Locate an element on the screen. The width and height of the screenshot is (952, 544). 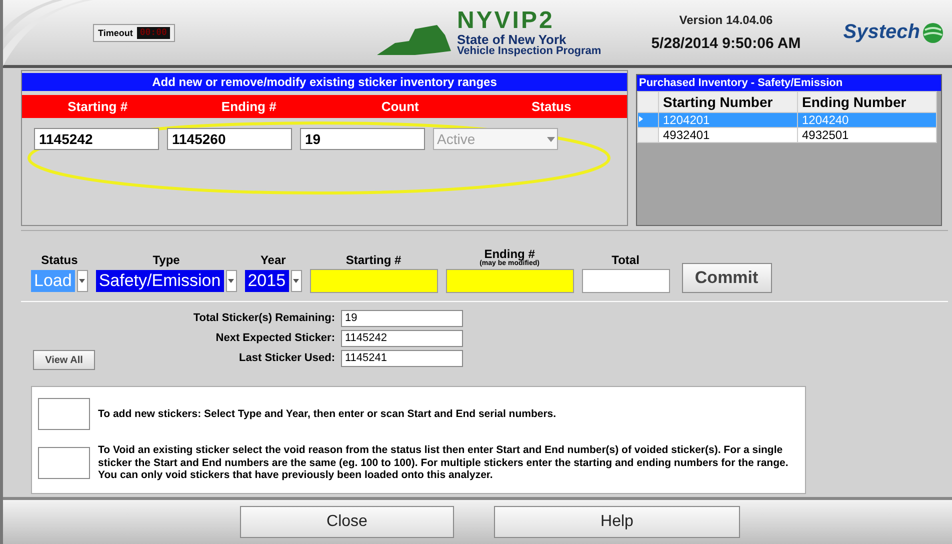
summary-field: 19 is located at coordinates (402, 318).